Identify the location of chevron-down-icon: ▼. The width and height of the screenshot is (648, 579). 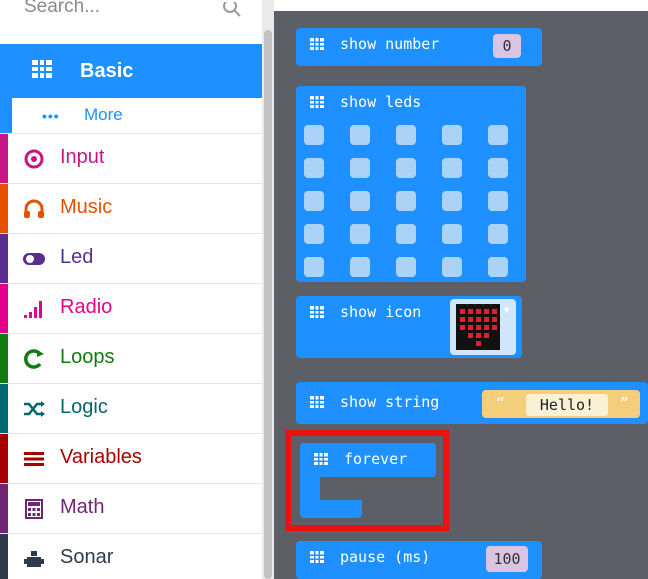
(506, 310).